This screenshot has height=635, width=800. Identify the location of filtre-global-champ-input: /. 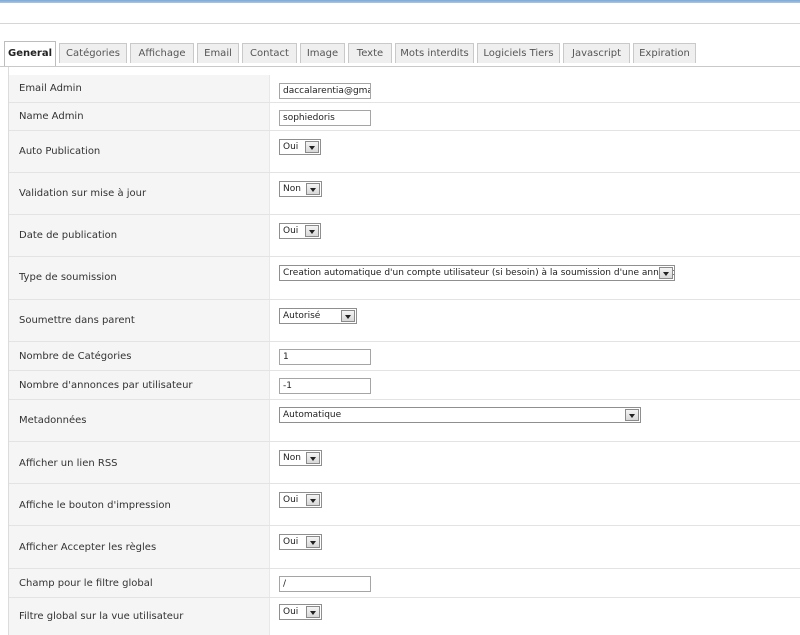
(325, 584).